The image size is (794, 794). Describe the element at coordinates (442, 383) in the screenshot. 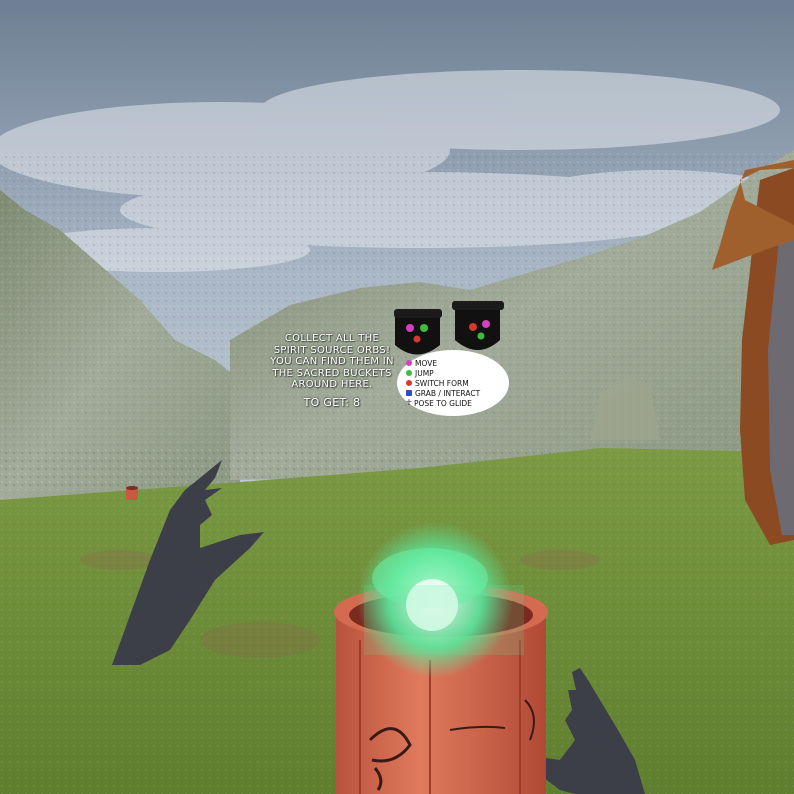

I see `control-label: Switch Form` at that location.